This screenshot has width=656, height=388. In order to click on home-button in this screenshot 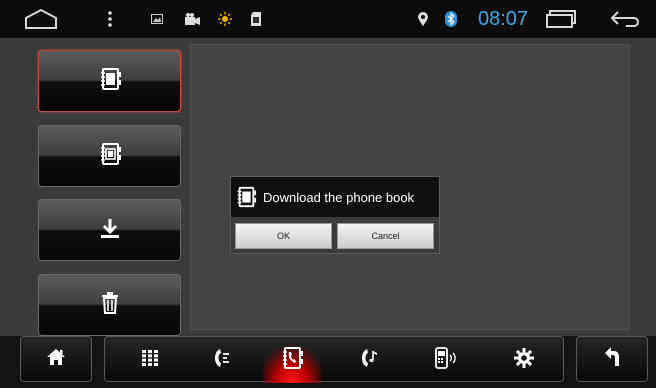, I will do `click(56, 359)`.